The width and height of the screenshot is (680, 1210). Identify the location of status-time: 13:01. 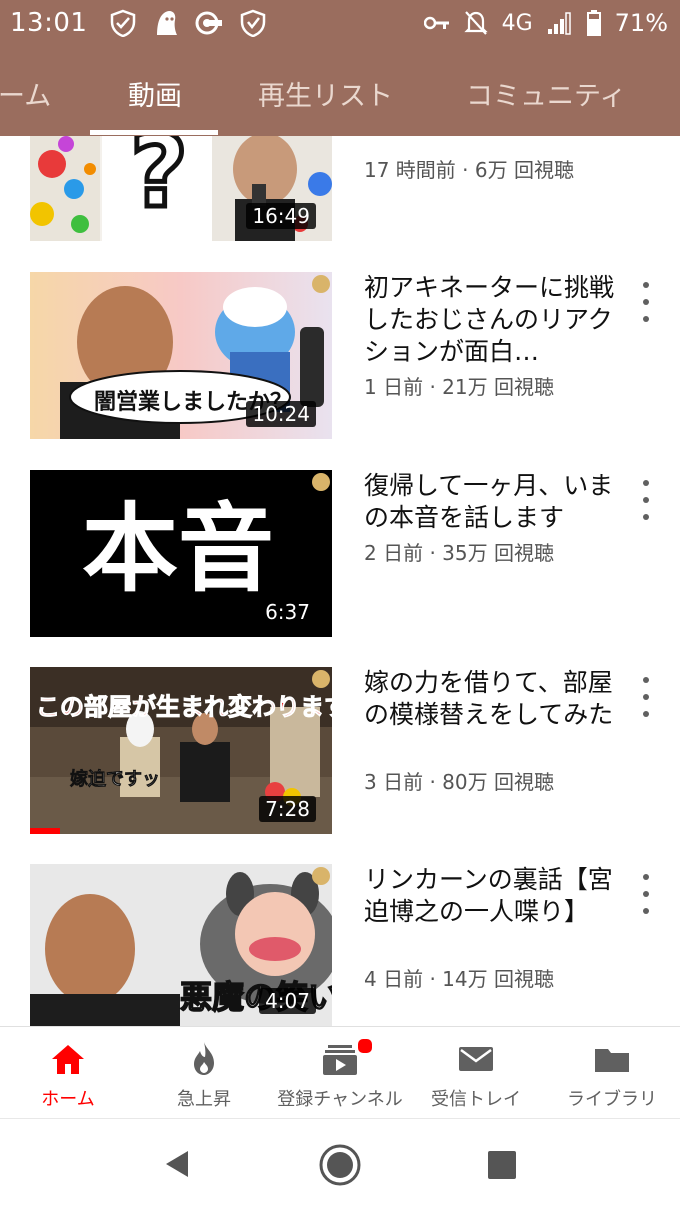
(49, 23).